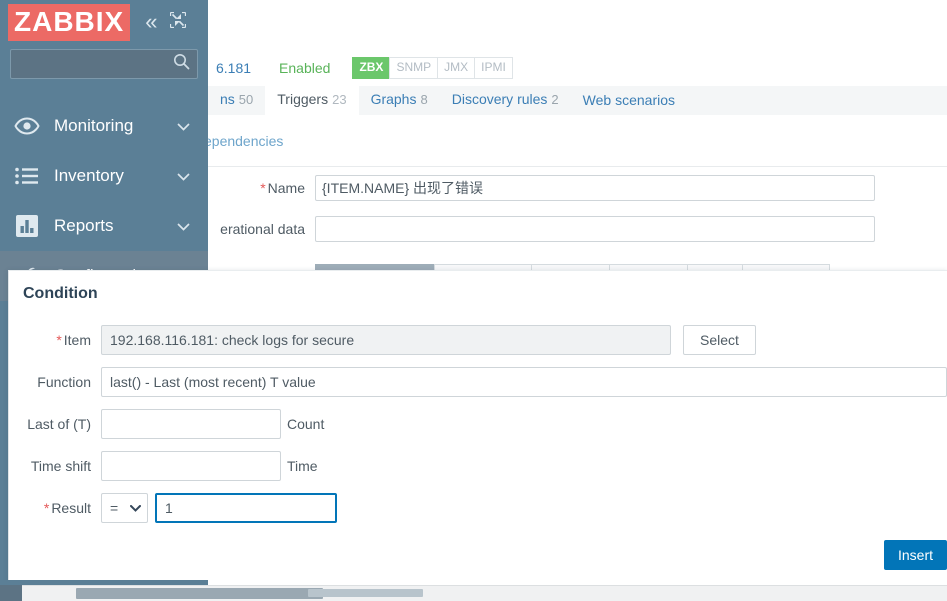  Describe the element at coordinates (493, 68) in the screenshot. I see `interface-badge-ipmi: IPMI` at that location.